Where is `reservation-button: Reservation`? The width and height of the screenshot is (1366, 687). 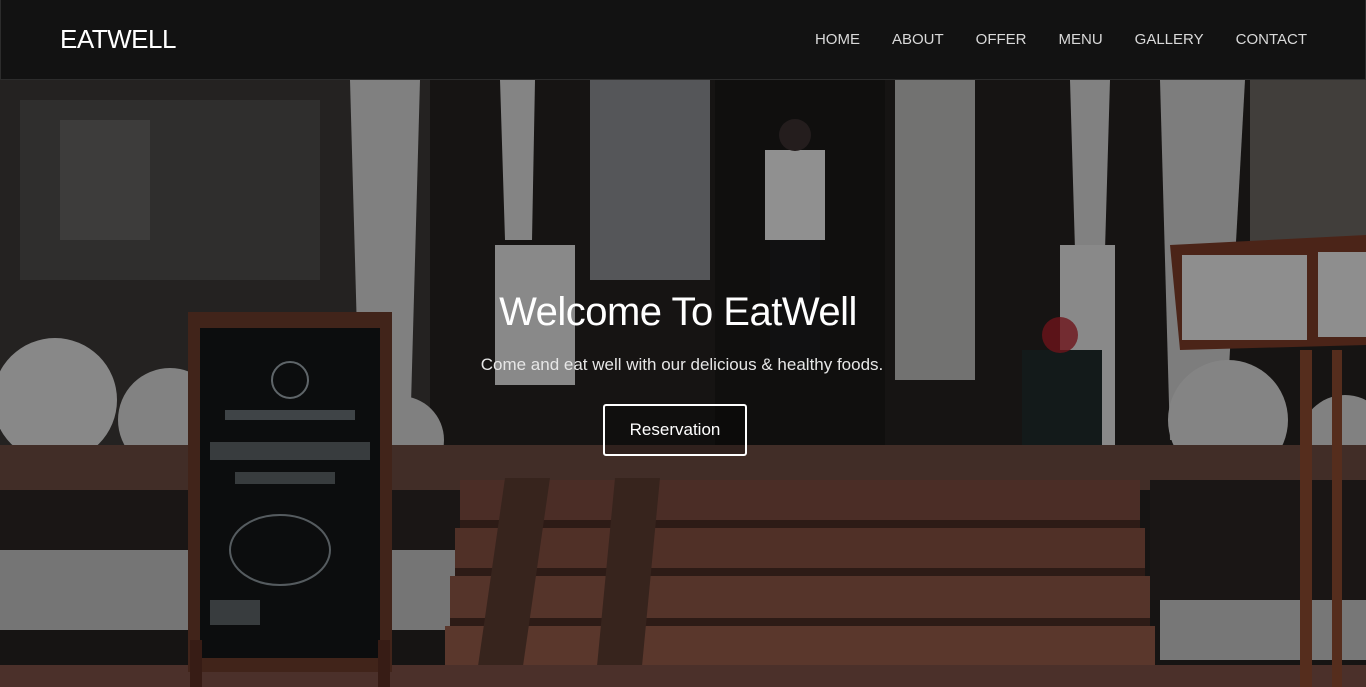
reservation-button: Reservation is located at coordinates (675, 430).